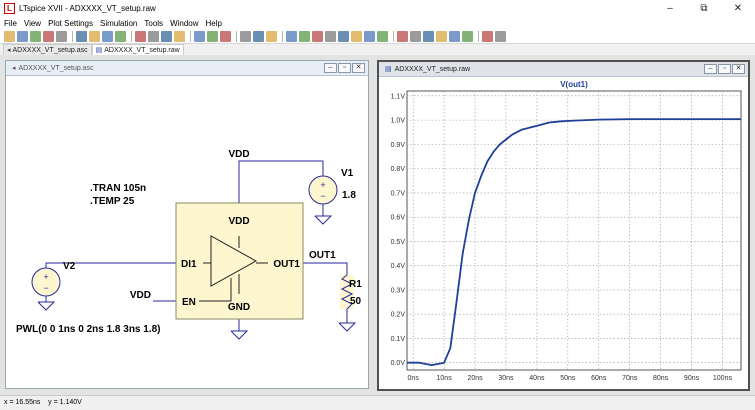  Describe the element at coordinates (398, 145) in the screenshot. I see `y-tick-label: 0.9V` at that location.